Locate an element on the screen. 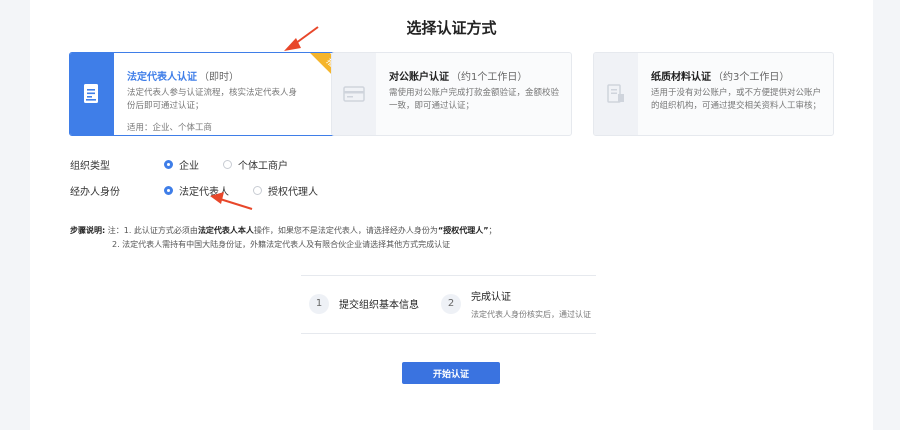  card-description: 法定代表人参与认证流程，核实法定代表人身份后即可通过认证； is located at coordinates (212, 99).